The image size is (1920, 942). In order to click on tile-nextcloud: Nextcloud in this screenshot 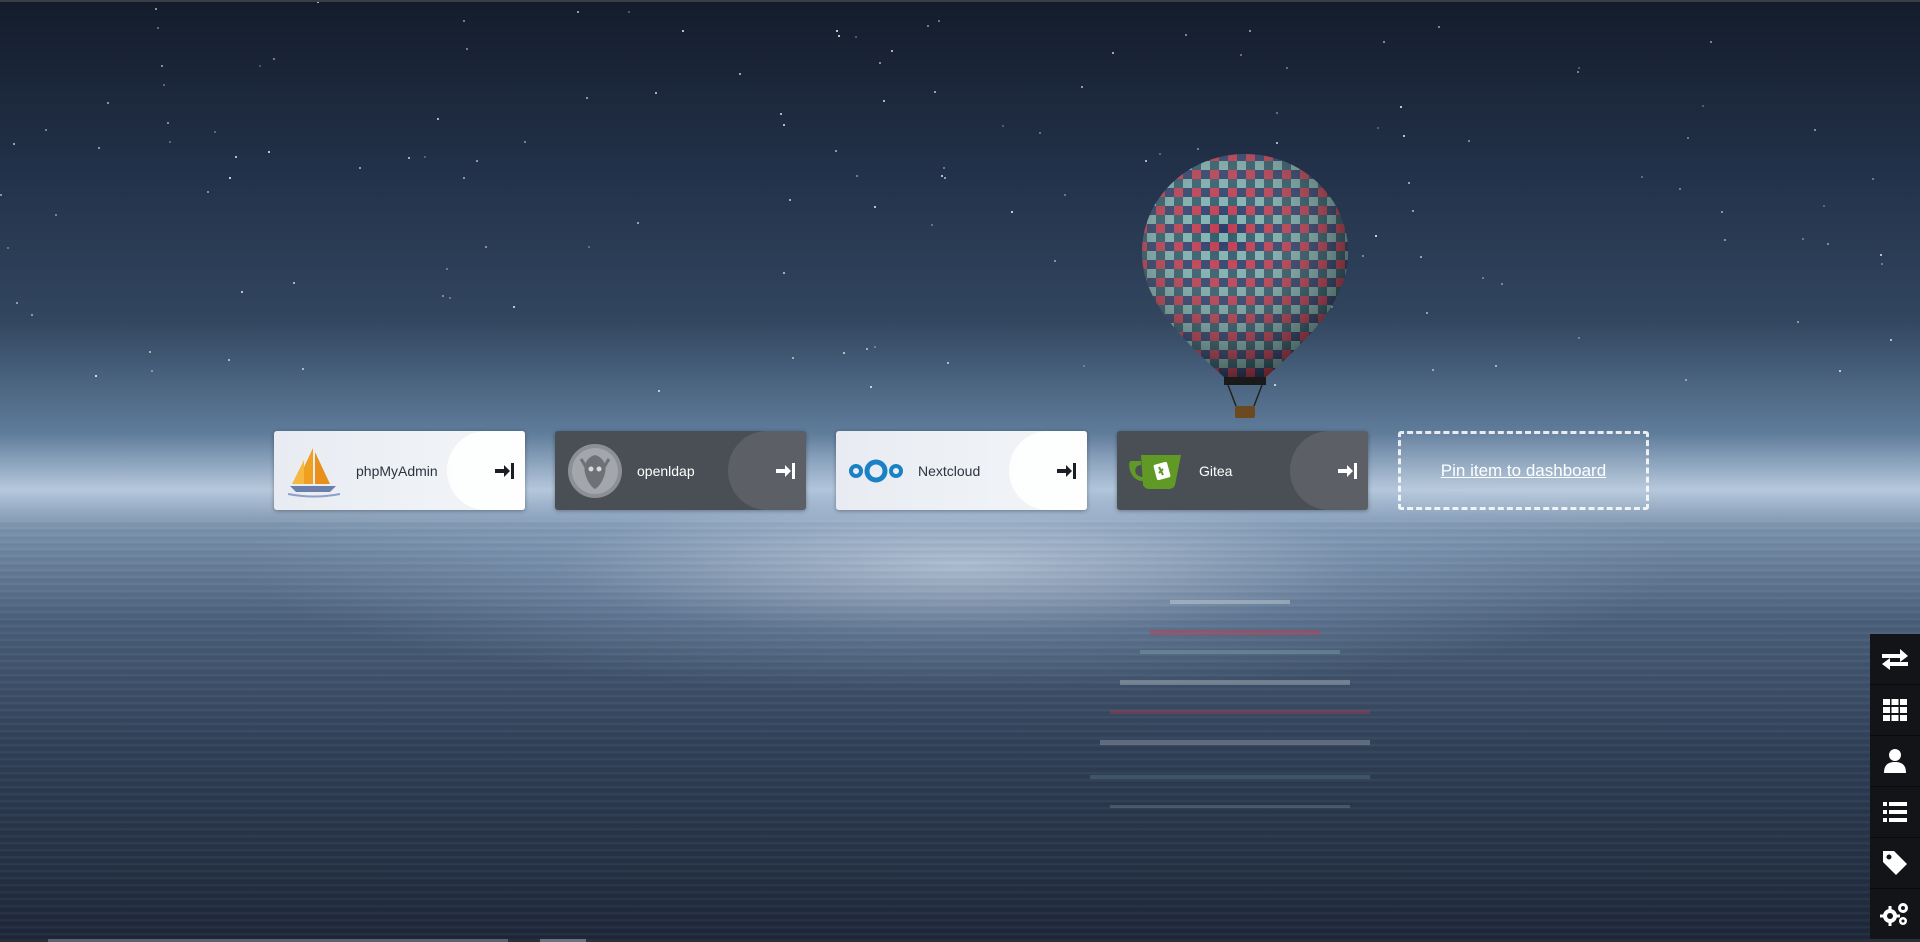, I will do `click(961, 470)`.